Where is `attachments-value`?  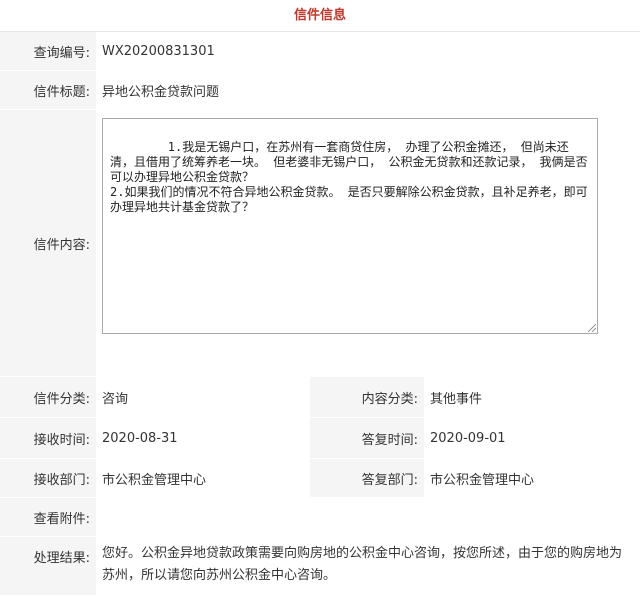
attachments-value is located at coordinates (368, 517).